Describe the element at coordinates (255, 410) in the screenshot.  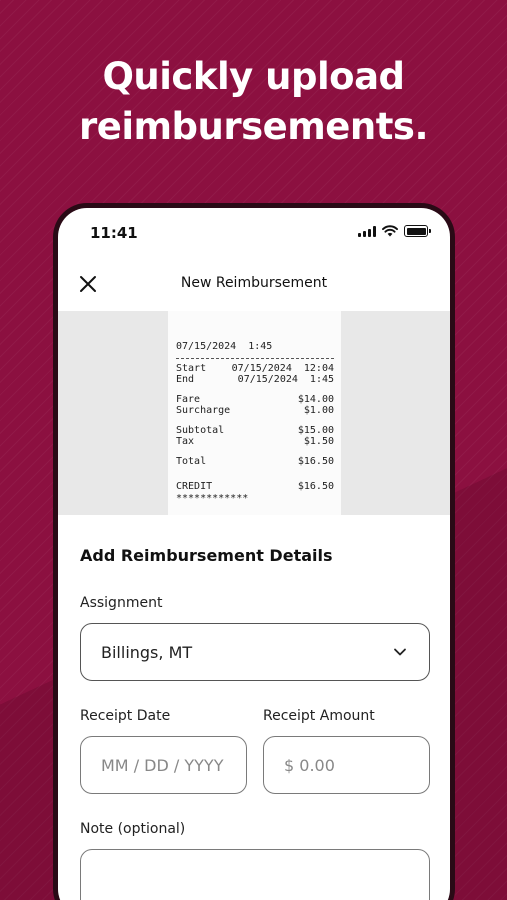
I see `receipt-surcharge-row: Surcharge $1.00` at that location.